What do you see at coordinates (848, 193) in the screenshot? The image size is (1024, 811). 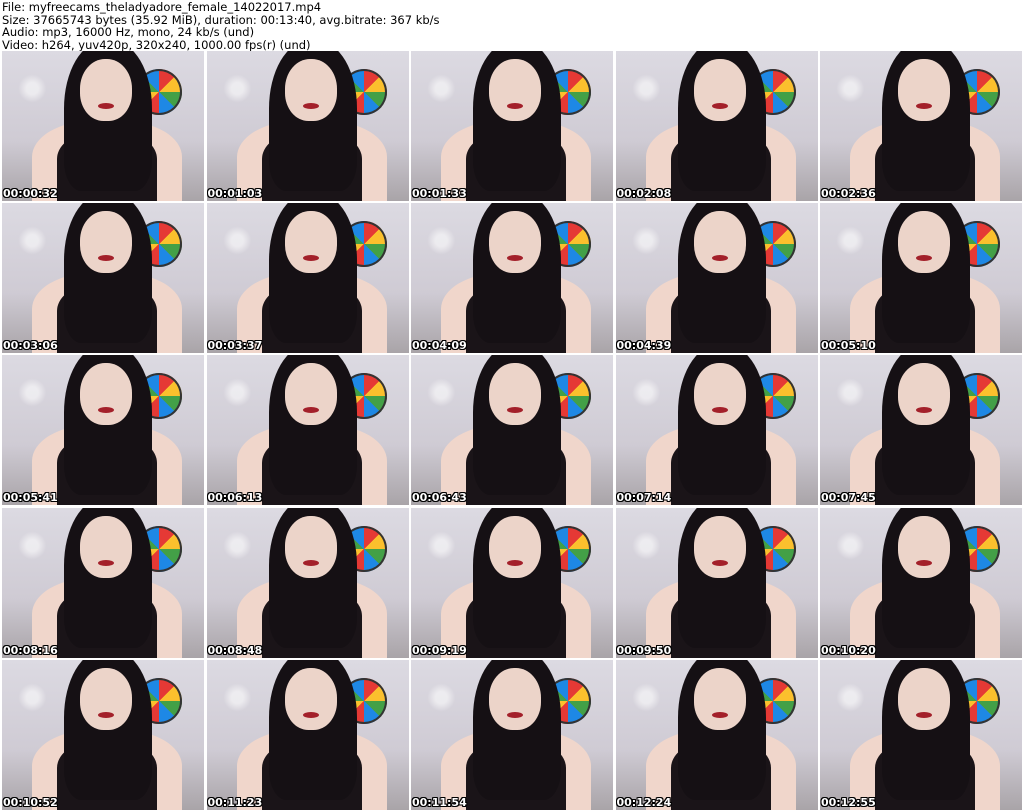 I see `thumbnail-timestamp: 00:02:36` at bounding box center [848, 193].